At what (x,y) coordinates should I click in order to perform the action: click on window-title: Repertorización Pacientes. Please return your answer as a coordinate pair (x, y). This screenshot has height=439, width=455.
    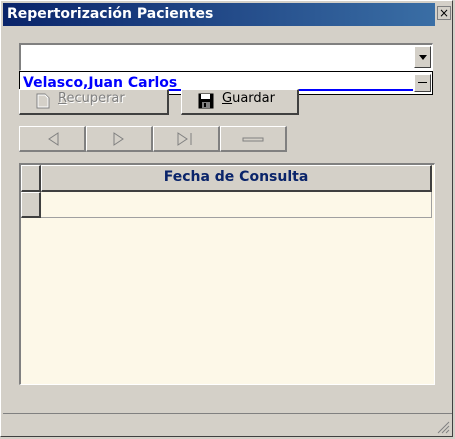
    Looking at the image, I should click on (110, 14).